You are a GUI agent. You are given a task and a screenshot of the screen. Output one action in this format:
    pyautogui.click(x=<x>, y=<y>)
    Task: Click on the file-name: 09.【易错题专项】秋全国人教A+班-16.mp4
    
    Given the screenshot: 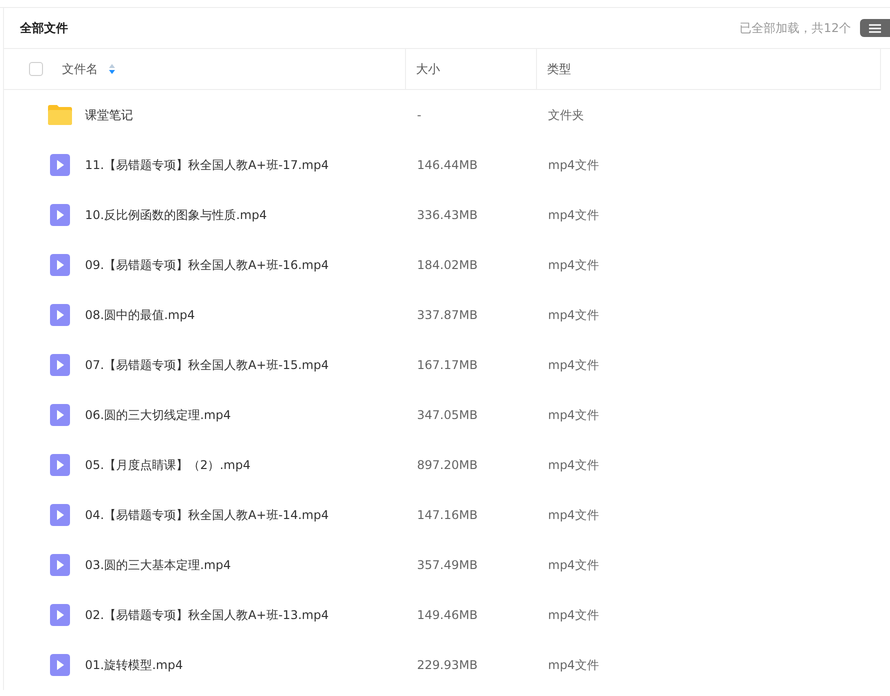 What is the action you would take?
    pyautogui.click(x=207, y=265)
    